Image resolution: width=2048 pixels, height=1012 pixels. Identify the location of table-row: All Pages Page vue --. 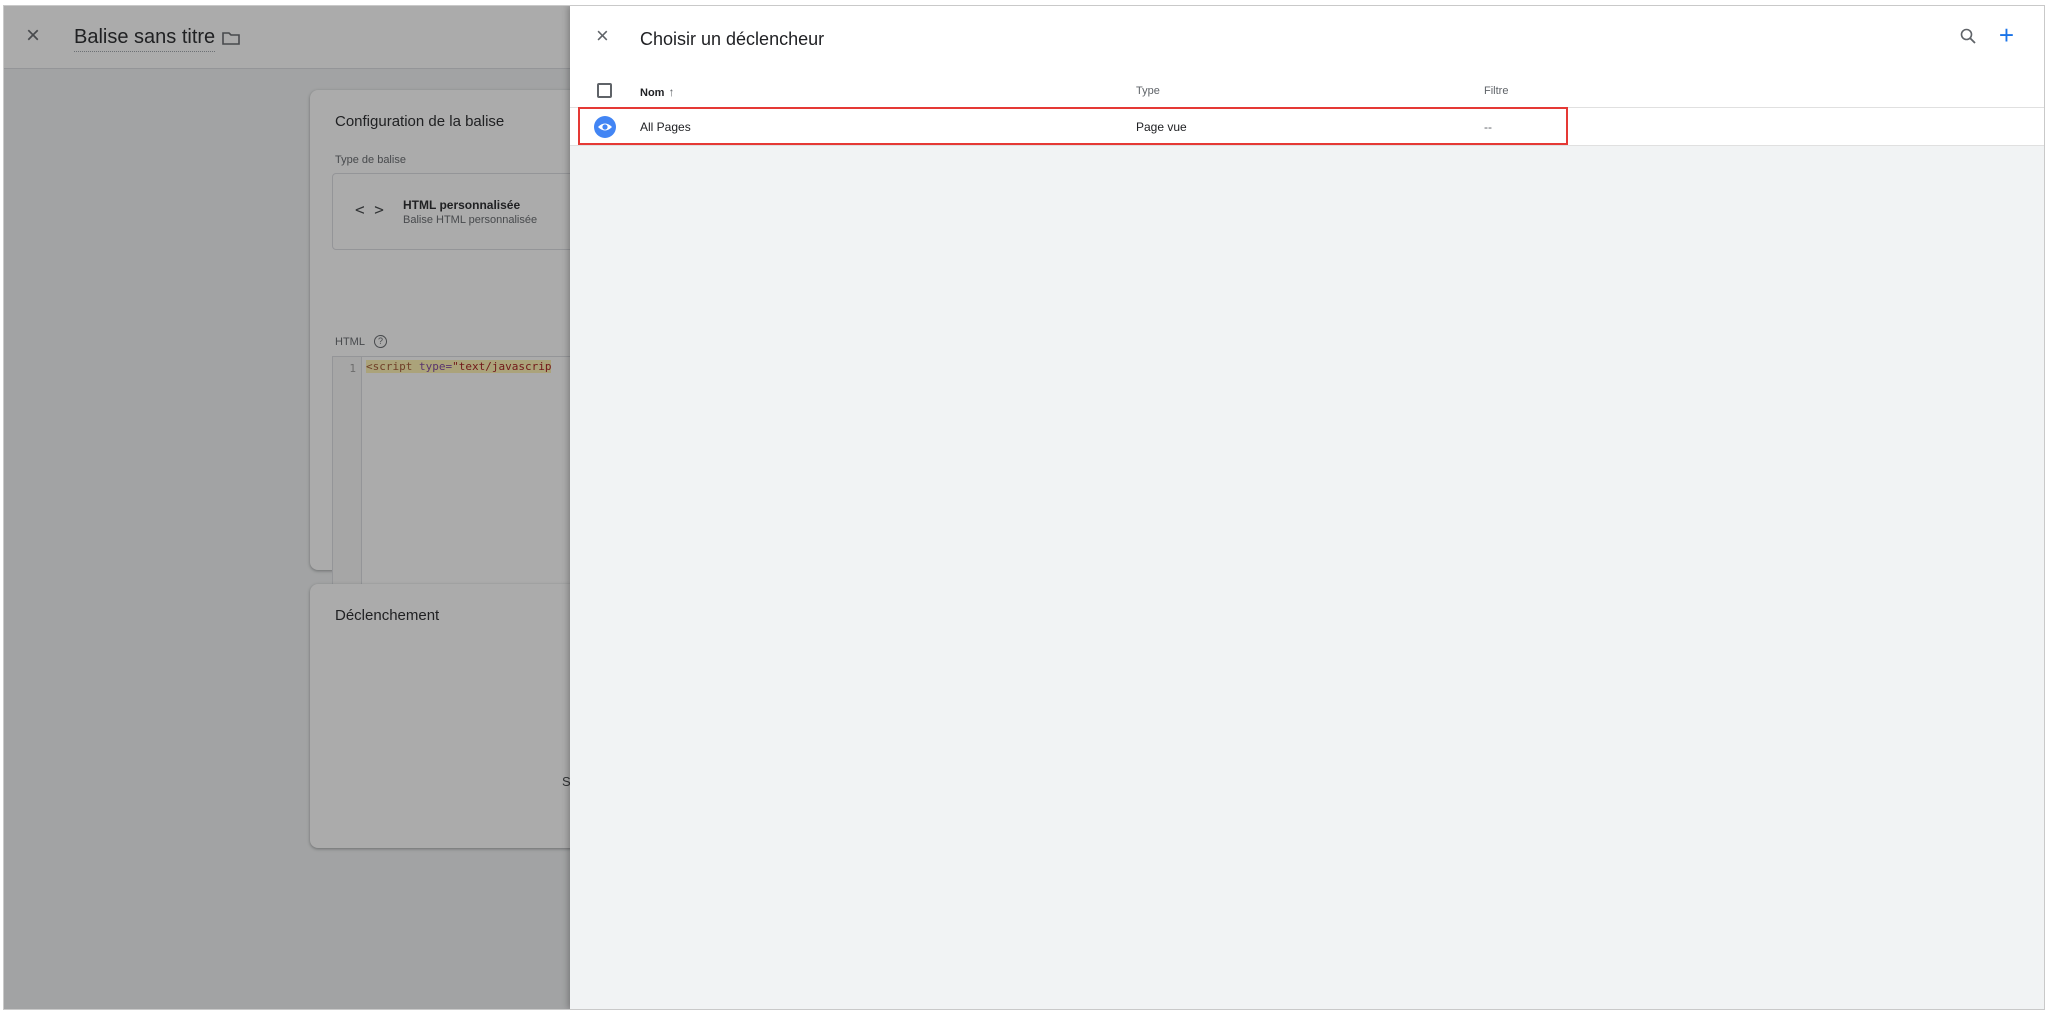
(1307, 127).